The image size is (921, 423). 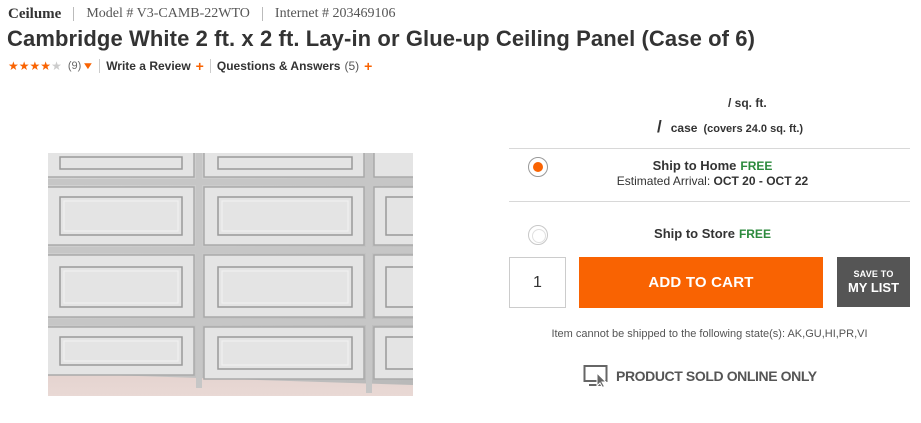 What do you see at coordinates (278, 66) in the screenshot?
I see `qa-label: Questions & Answers` at bounding box center [278, 66].